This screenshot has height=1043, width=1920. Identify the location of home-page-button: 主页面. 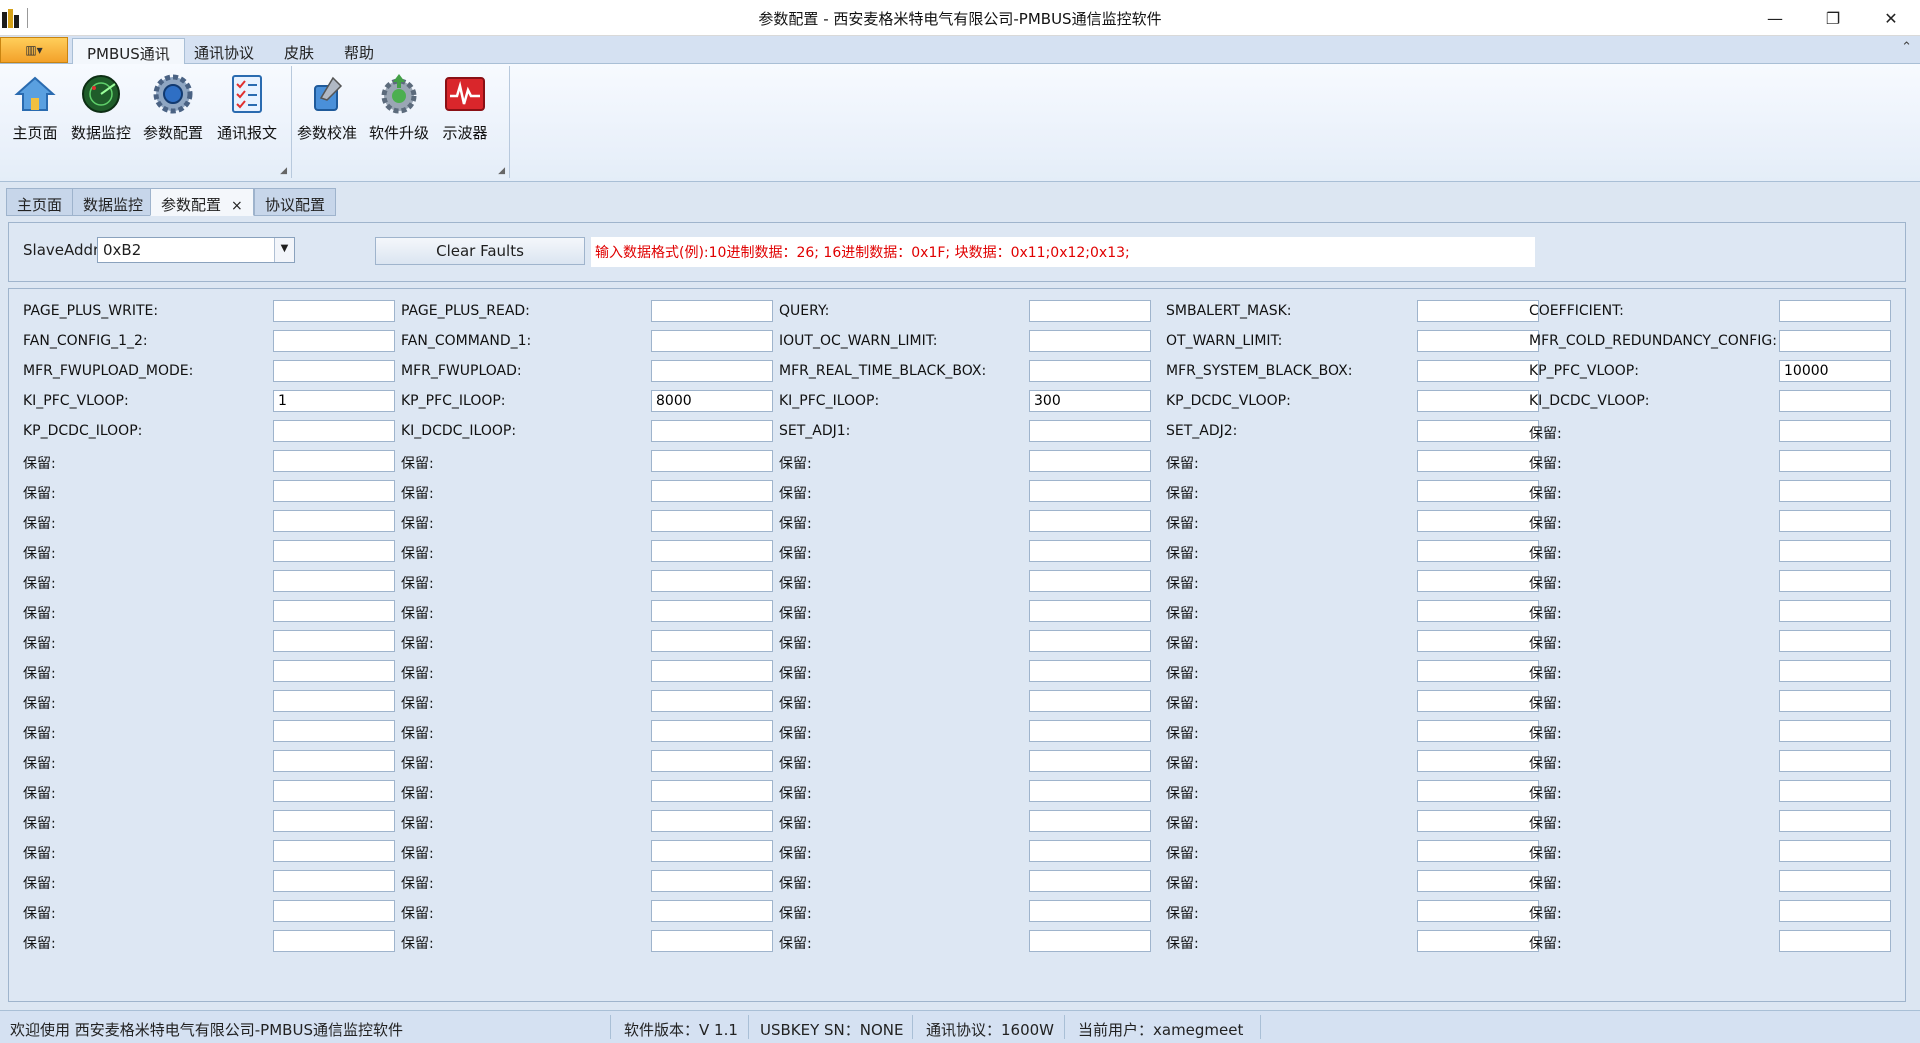
(35, 107).